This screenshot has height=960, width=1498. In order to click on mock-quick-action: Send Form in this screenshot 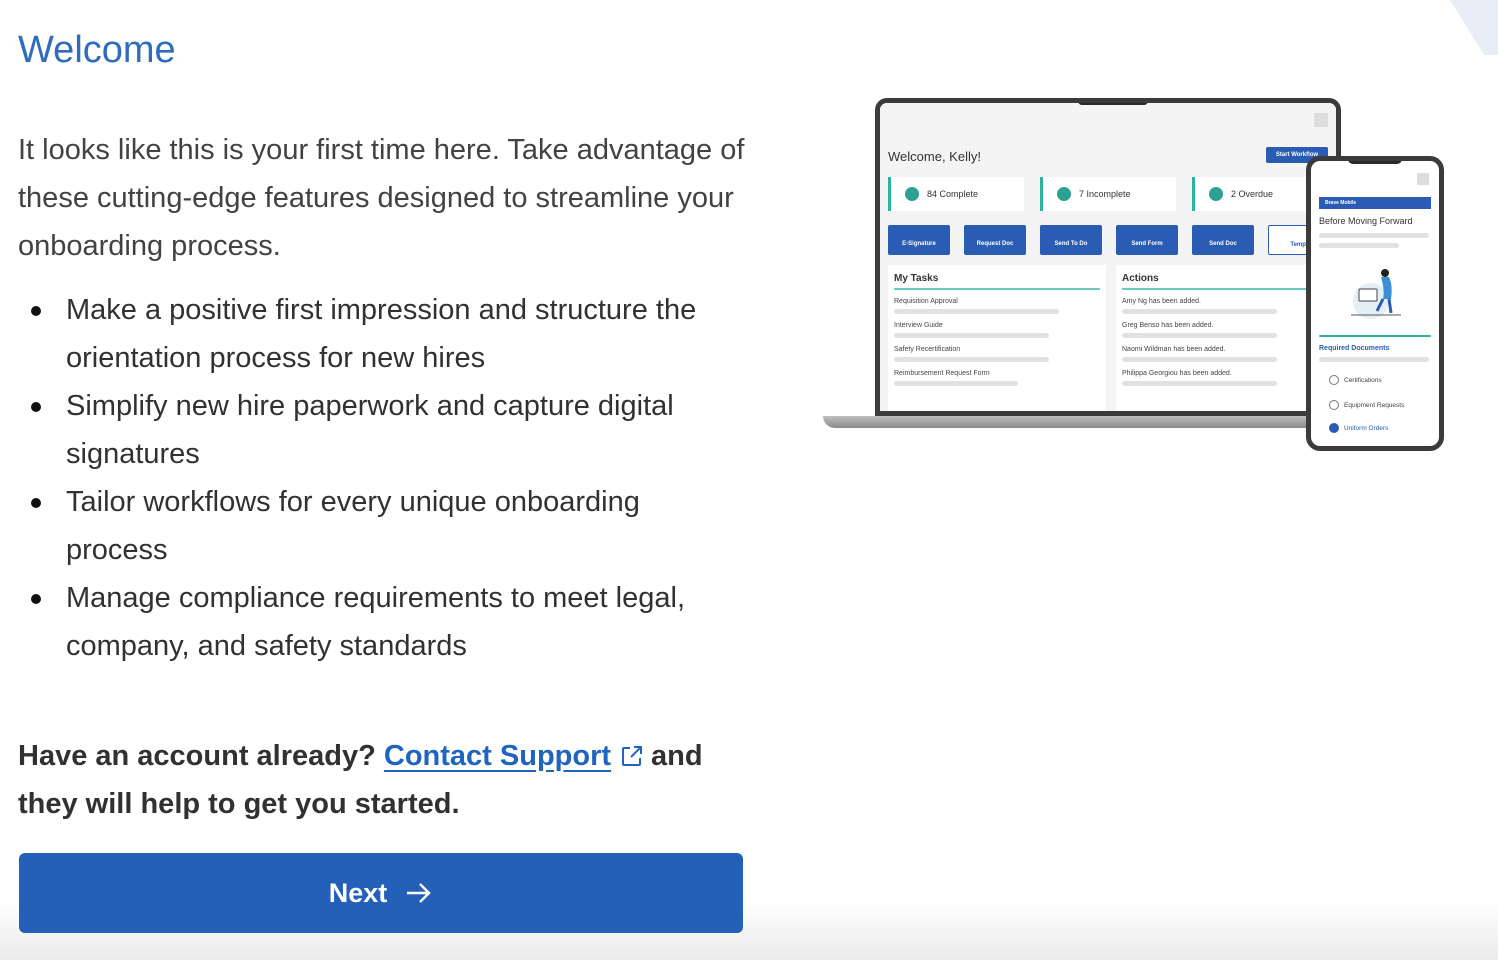, I will do `click(1147, 240)`.